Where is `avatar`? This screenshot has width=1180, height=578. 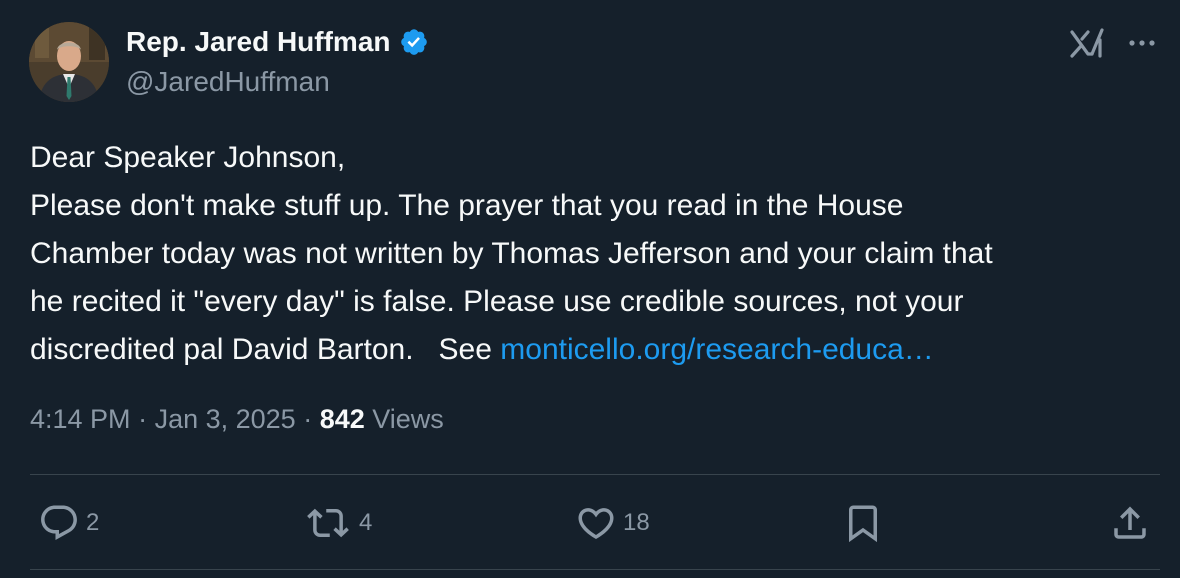
avatar is located at coordinates (69, 62).